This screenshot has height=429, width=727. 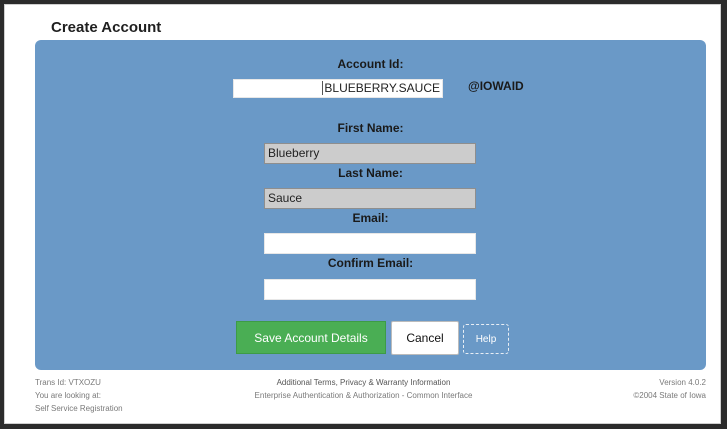 What do you see at coordinates (370, 263) in the screenshot?
I see `confirm-email-label: Confirm Email:` at bounding box center [370, 263].